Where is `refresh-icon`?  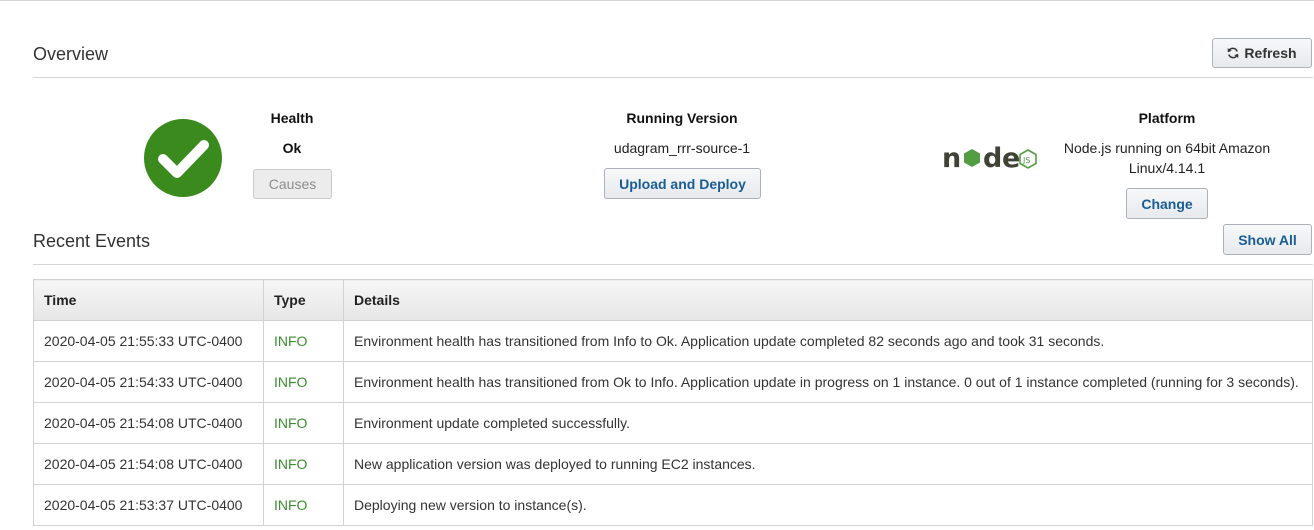
refresh-icon is located at coordinates (1233, 53).